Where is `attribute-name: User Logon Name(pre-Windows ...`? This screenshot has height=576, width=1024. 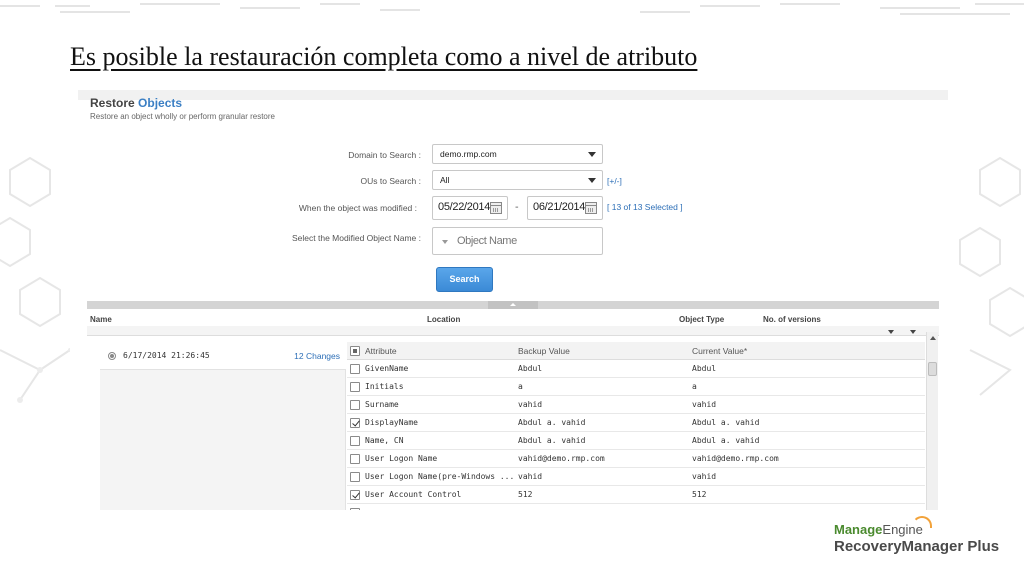
attribute-name: User Logon Name(pre-Windows ... is located at coordinates (440, 476).